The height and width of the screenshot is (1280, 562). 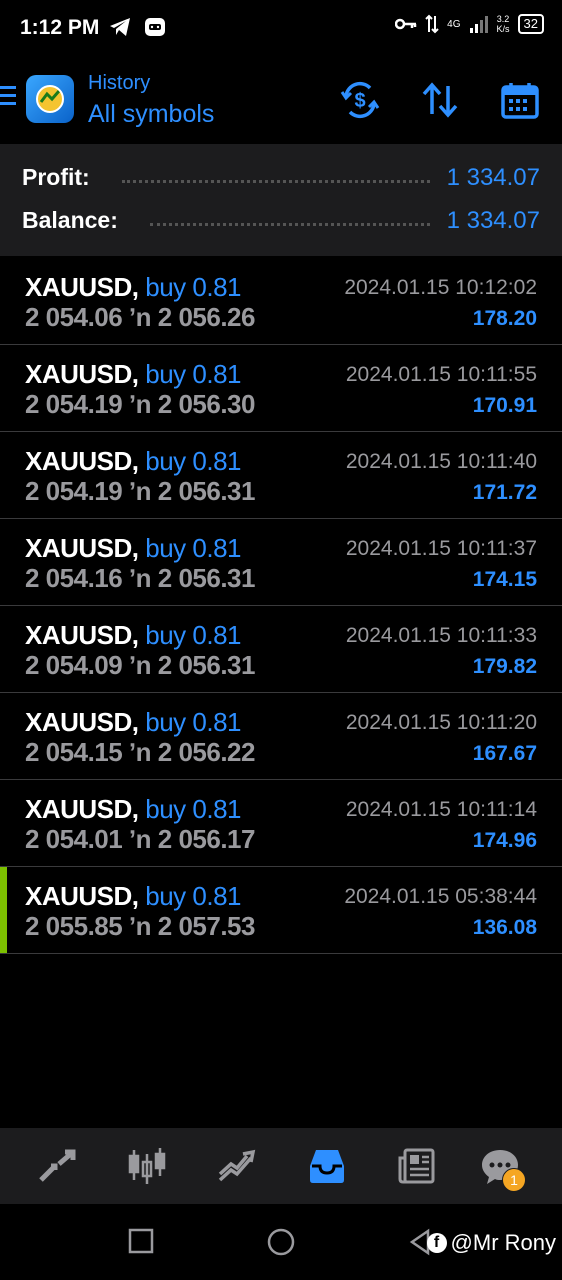 I want to click on deal-profit: 178.20, so click(x=504, y=318).